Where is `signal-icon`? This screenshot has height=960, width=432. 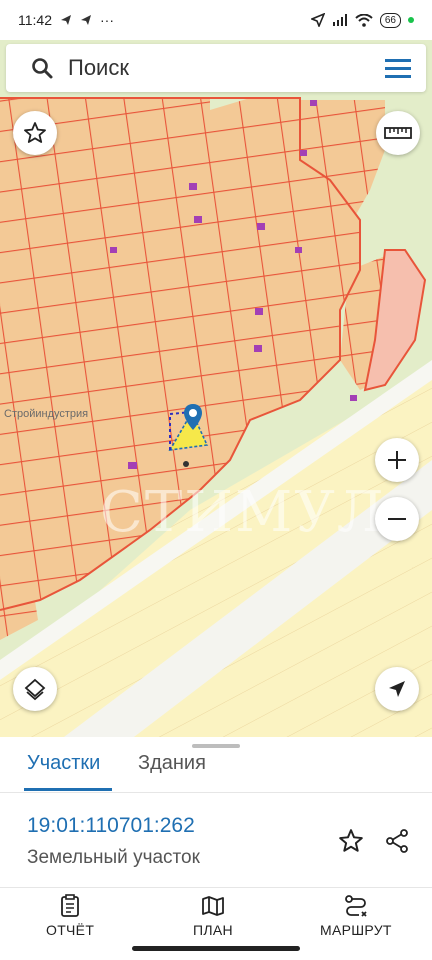 signal-icon is located at coordinates (339, 20).